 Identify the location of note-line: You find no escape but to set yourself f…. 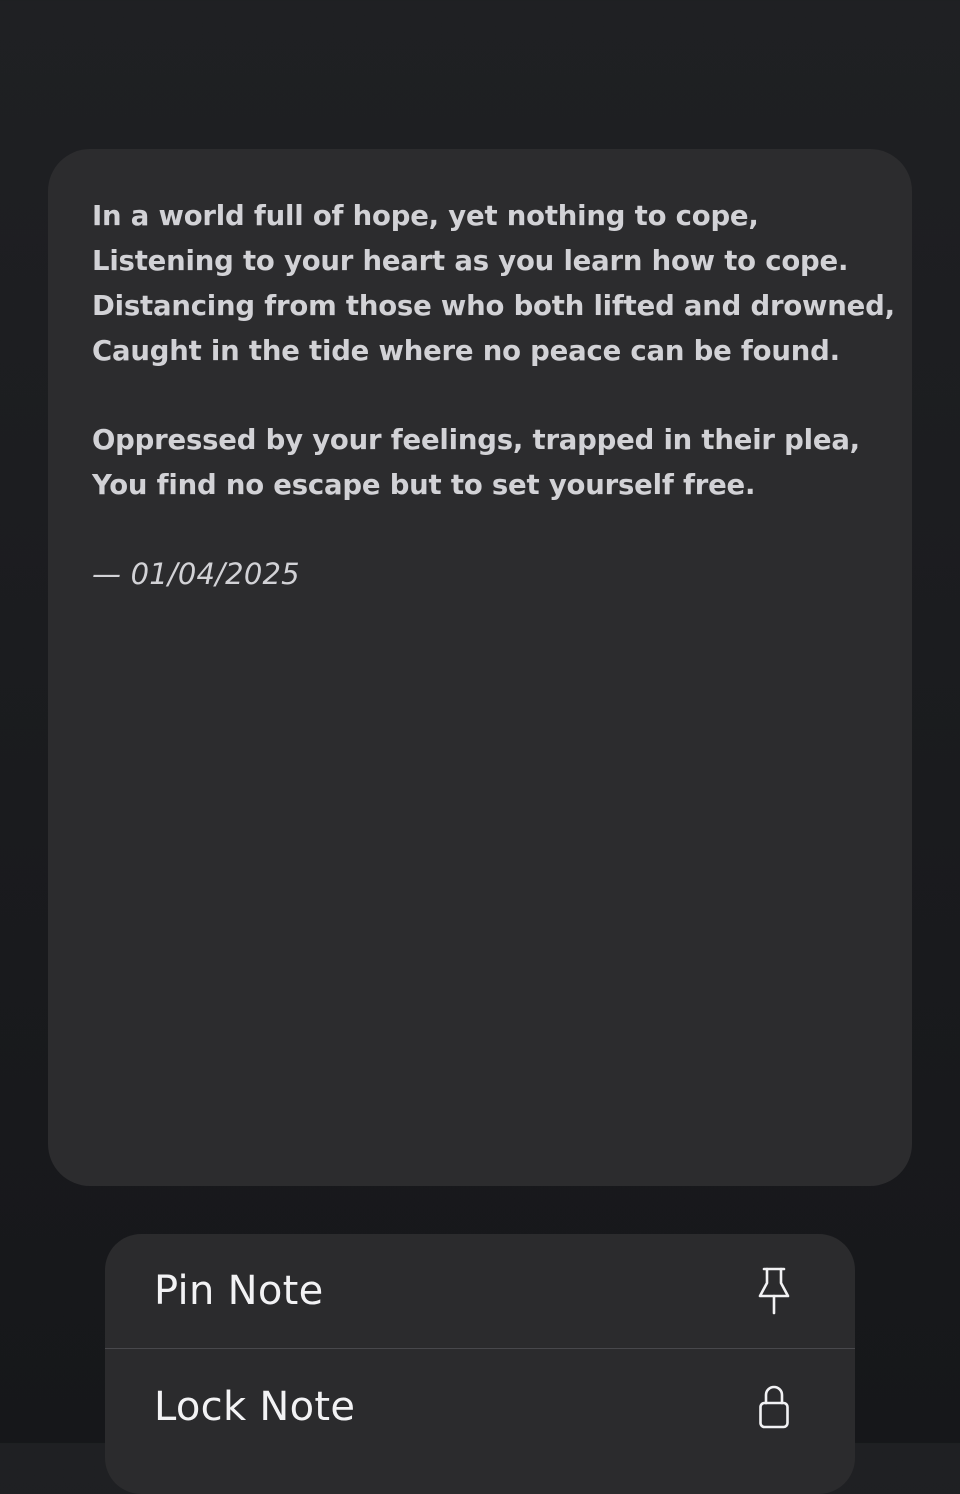
(424, 485).